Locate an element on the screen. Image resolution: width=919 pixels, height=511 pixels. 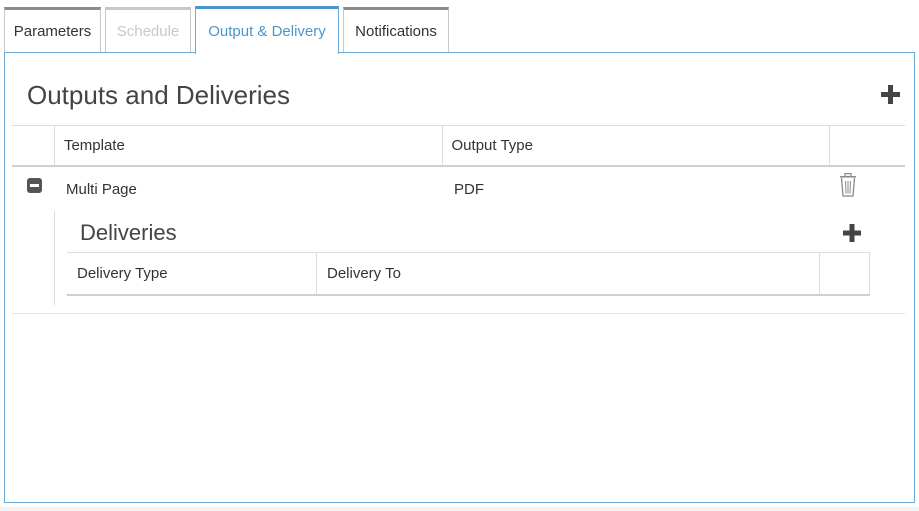
tab-output-delivery: Output & Delivery is located at coordinates (267, 30).